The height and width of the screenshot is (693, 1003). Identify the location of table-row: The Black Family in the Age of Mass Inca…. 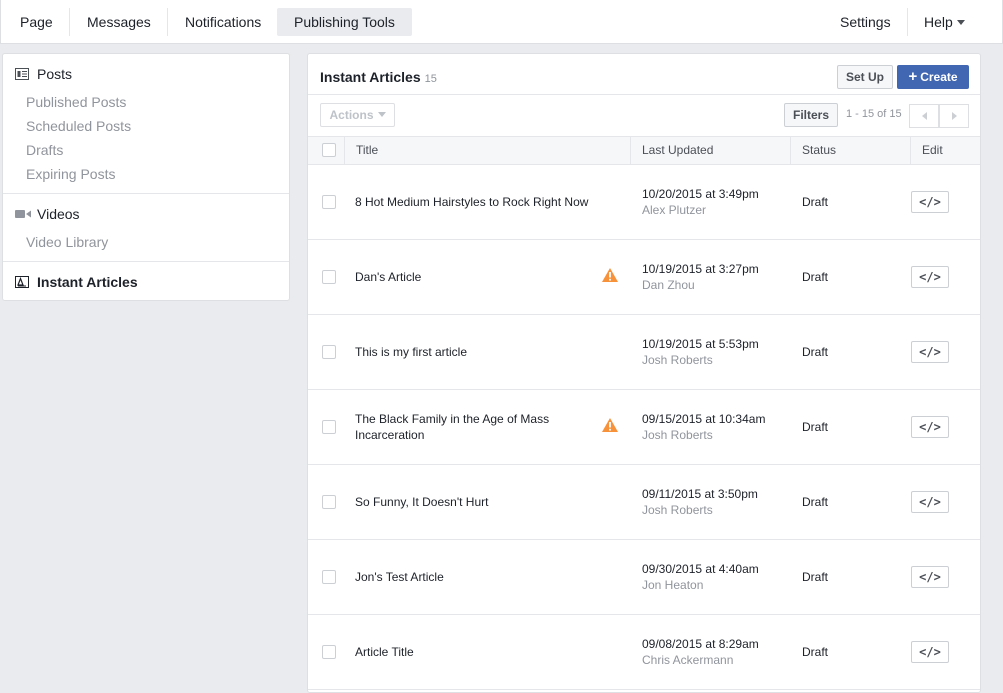
(644, 427).